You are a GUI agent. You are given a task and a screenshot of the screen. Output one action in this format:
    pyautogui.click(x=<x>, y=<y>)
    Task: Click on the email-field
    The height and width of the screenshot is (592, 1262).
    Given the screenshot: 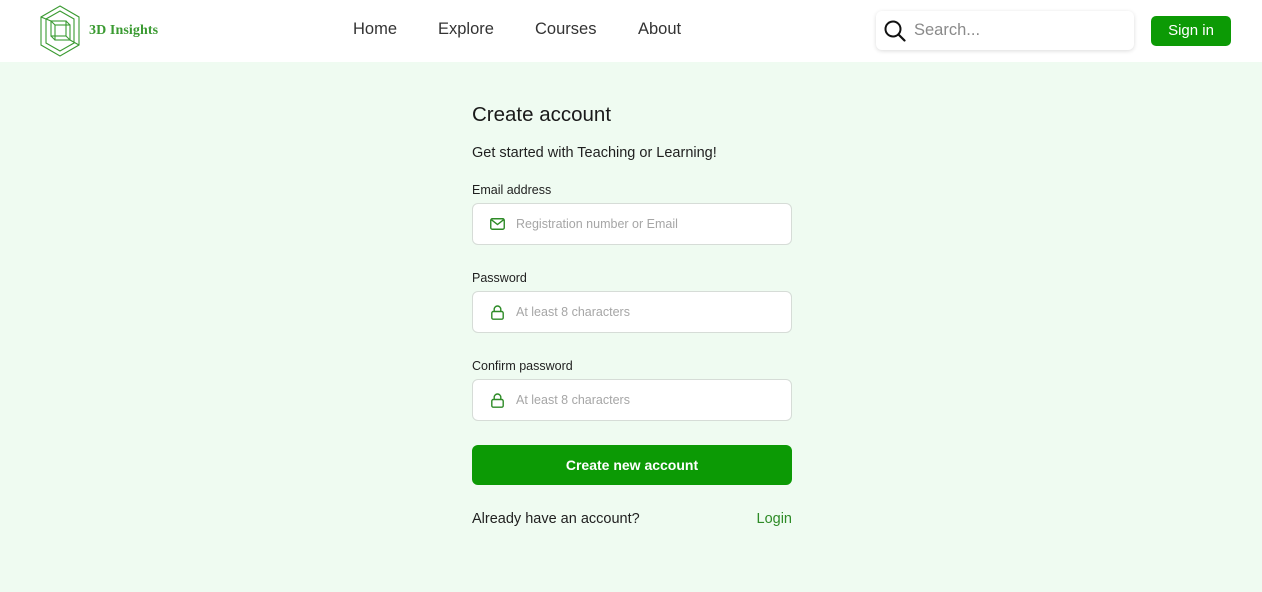 What is the action you would take?
    pyautogui.click(x=632, y=224)
    